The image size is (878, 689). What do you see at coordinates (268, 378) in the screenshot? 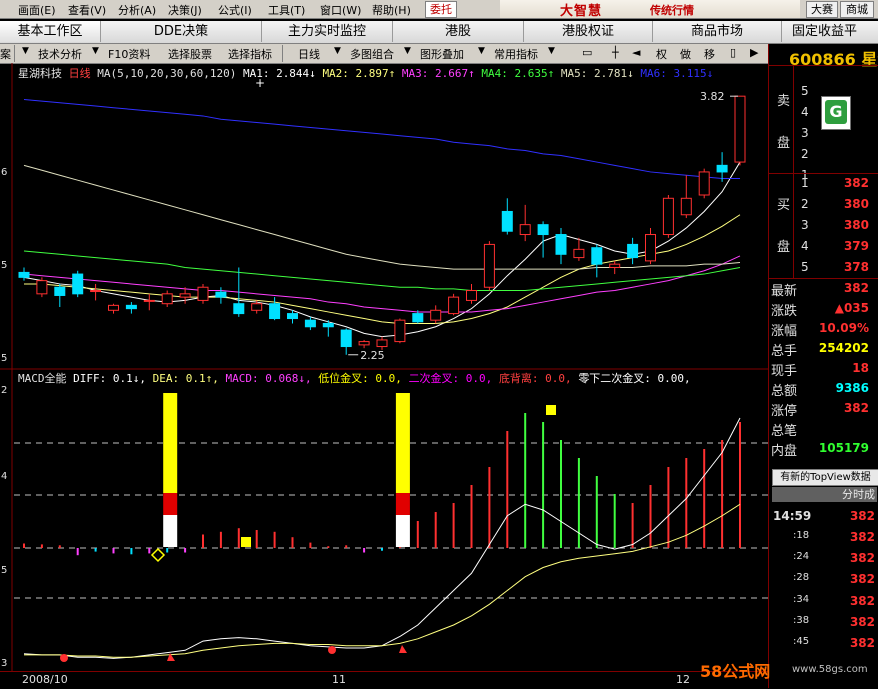
I see `macd-value: MACD: 0.068↓,` at bounding box center [268, 378].